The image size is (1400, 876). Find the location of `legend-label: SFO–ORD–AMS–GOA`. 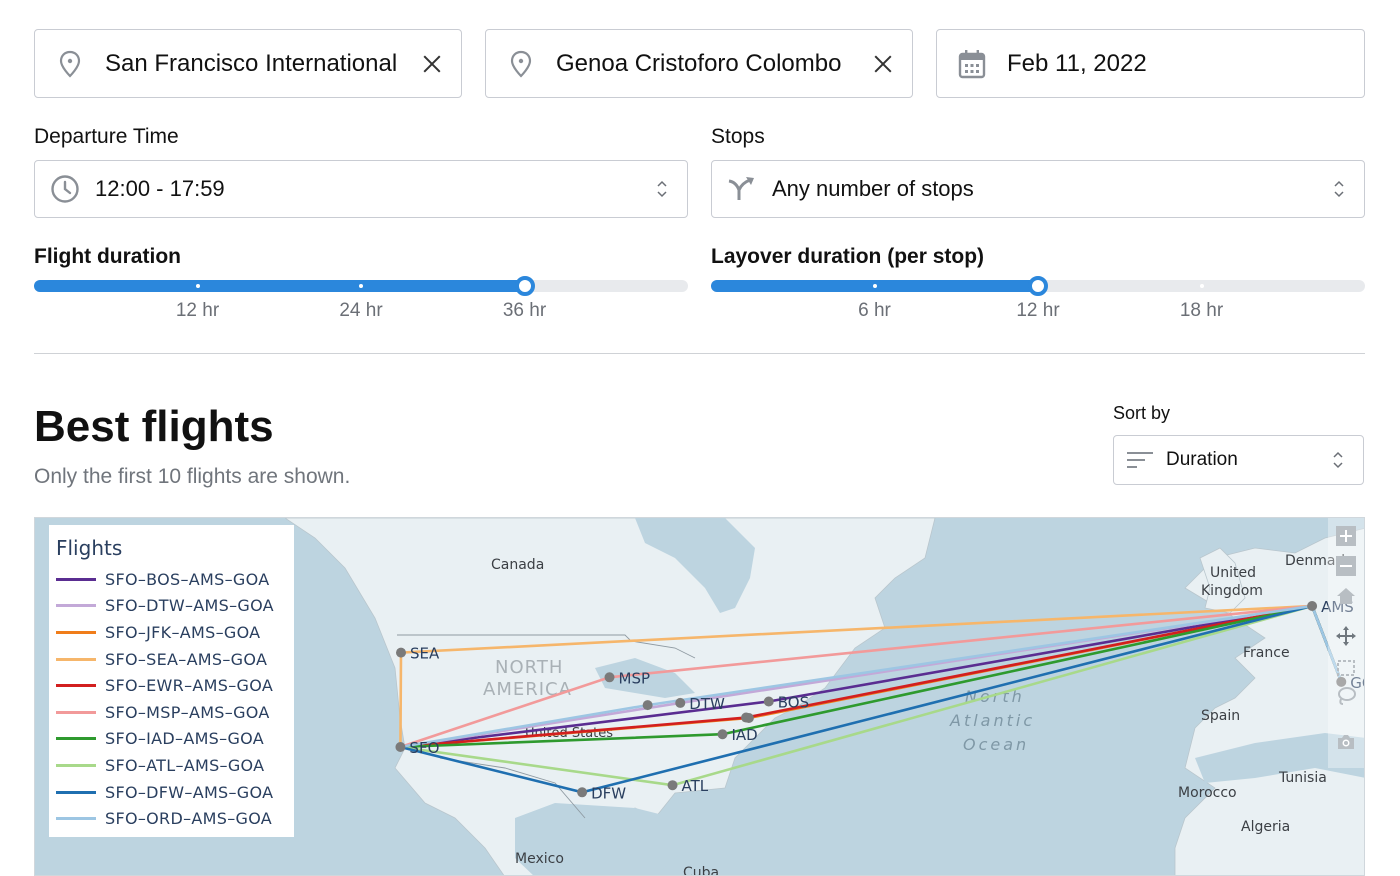

legend-label: SFO–ORD–AMS–GOA is located at coordinates (189, 819).